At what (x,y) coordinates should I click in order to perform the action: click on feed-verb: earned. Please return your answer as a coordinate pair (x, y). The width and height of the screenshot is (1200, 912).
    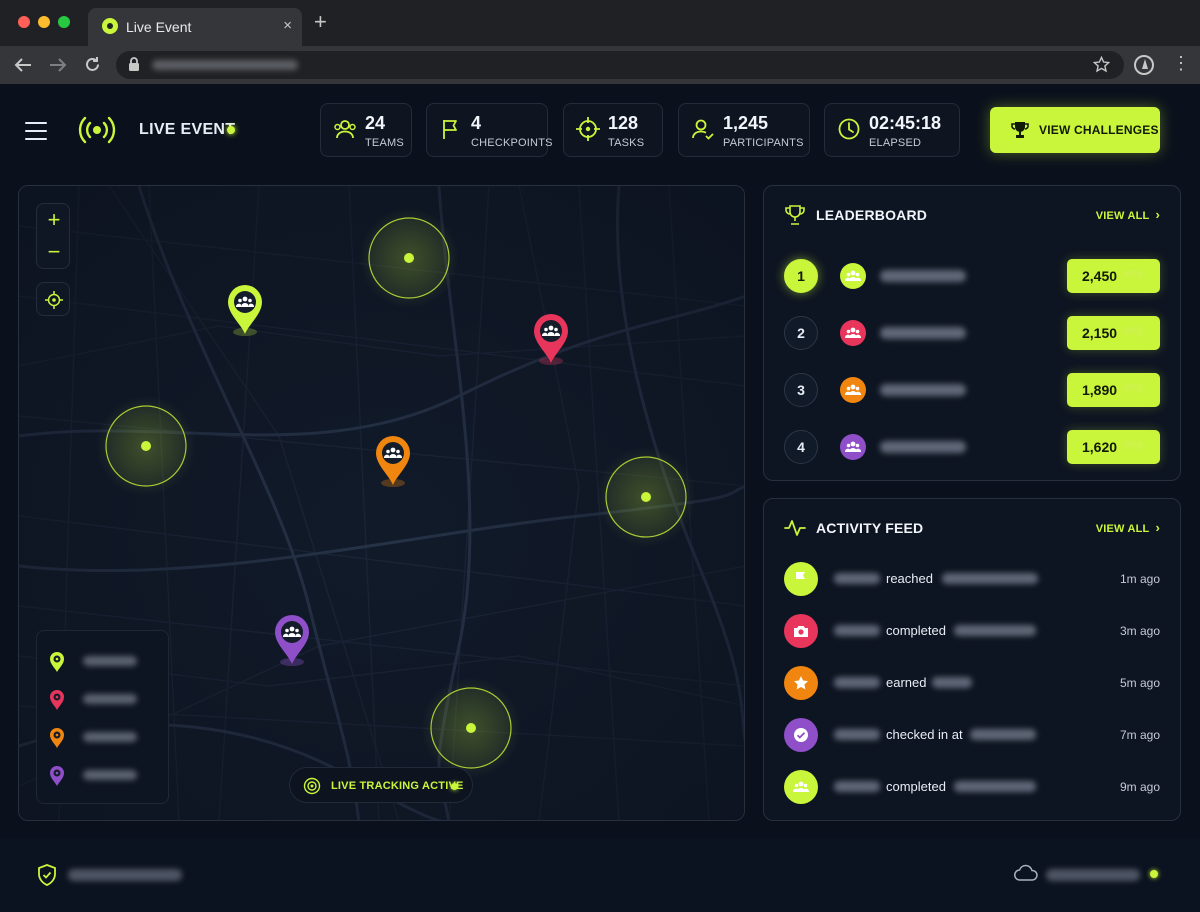
    Looking at the image, I should click on (906, 682).